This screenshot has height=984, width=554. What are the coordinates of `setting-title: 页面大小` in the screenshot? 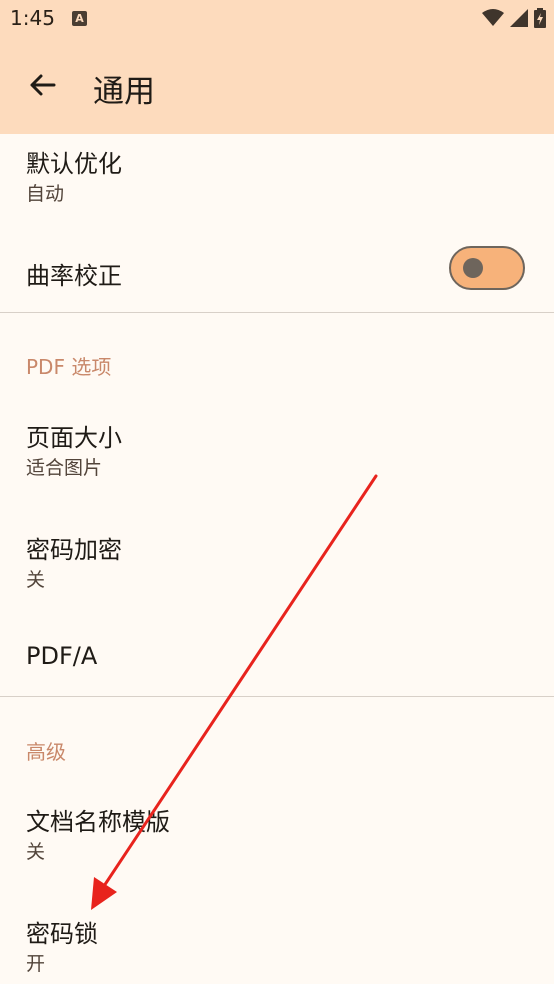 It's located at (74, 438).